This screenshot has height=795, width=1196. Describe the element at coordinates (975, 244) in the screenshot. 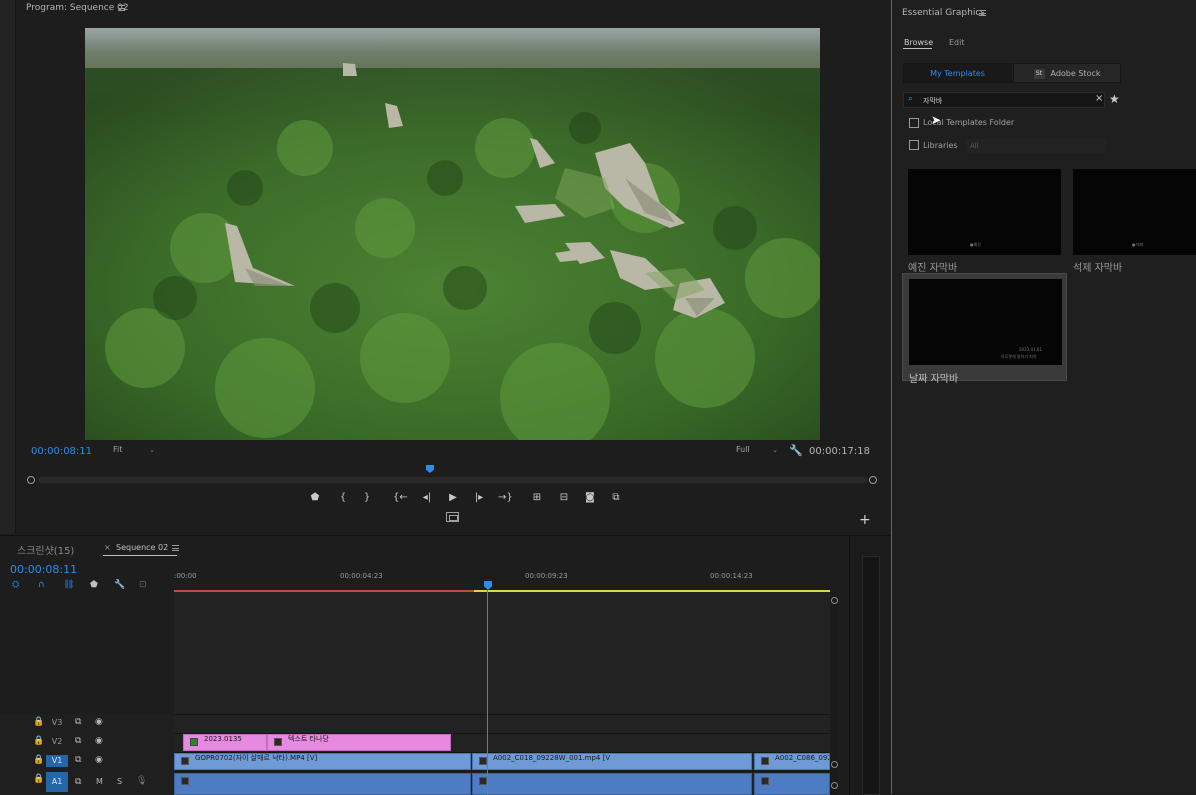

I see `template-thumbnail-caption: ●예진` at that location.